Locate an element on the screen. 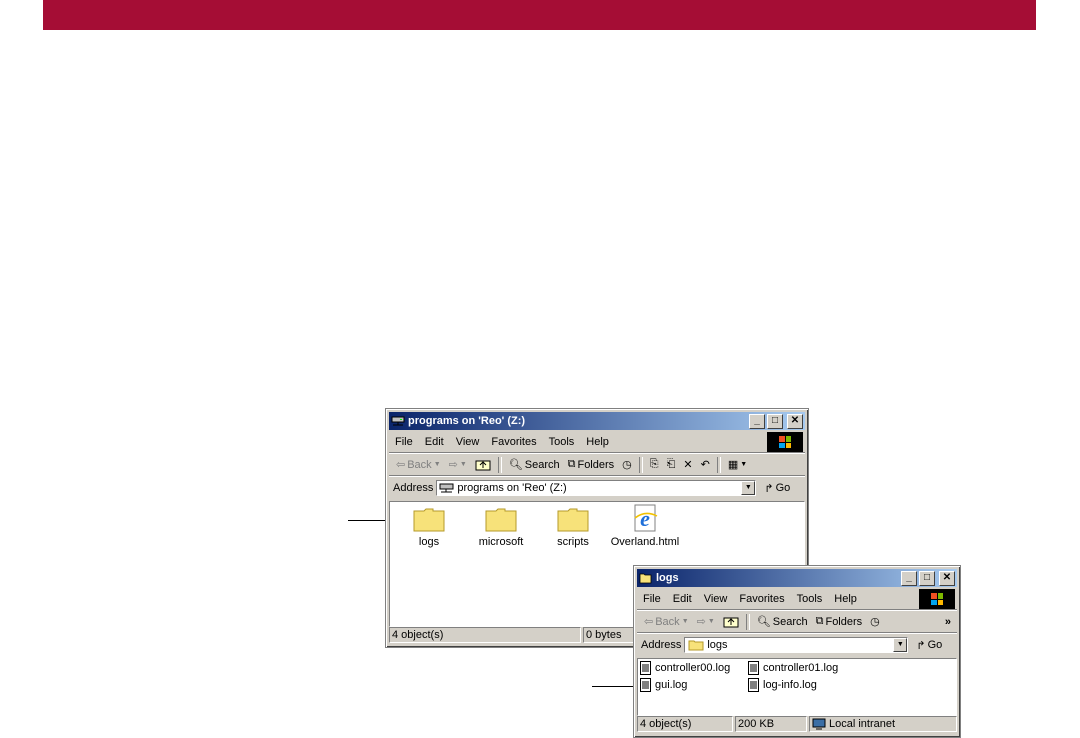 Image resolution: width=1080 pixels, height=738 pixels. copy-to-icon: ⎗ is located at coordinates (671, 464).